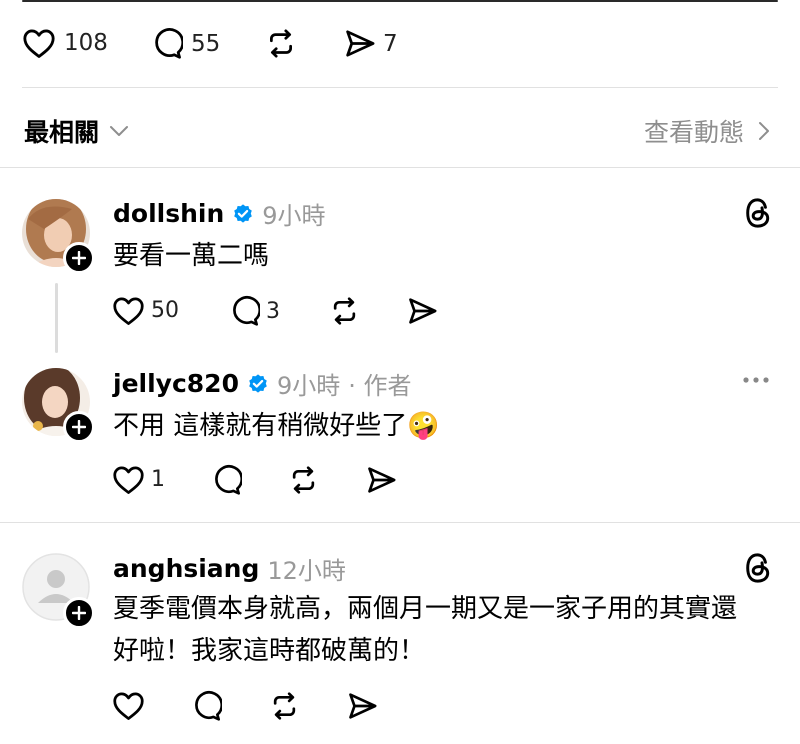 The height and width of the screenshot is (744, 800). I want to click on timestamp: 12小時, so click(306, 571).